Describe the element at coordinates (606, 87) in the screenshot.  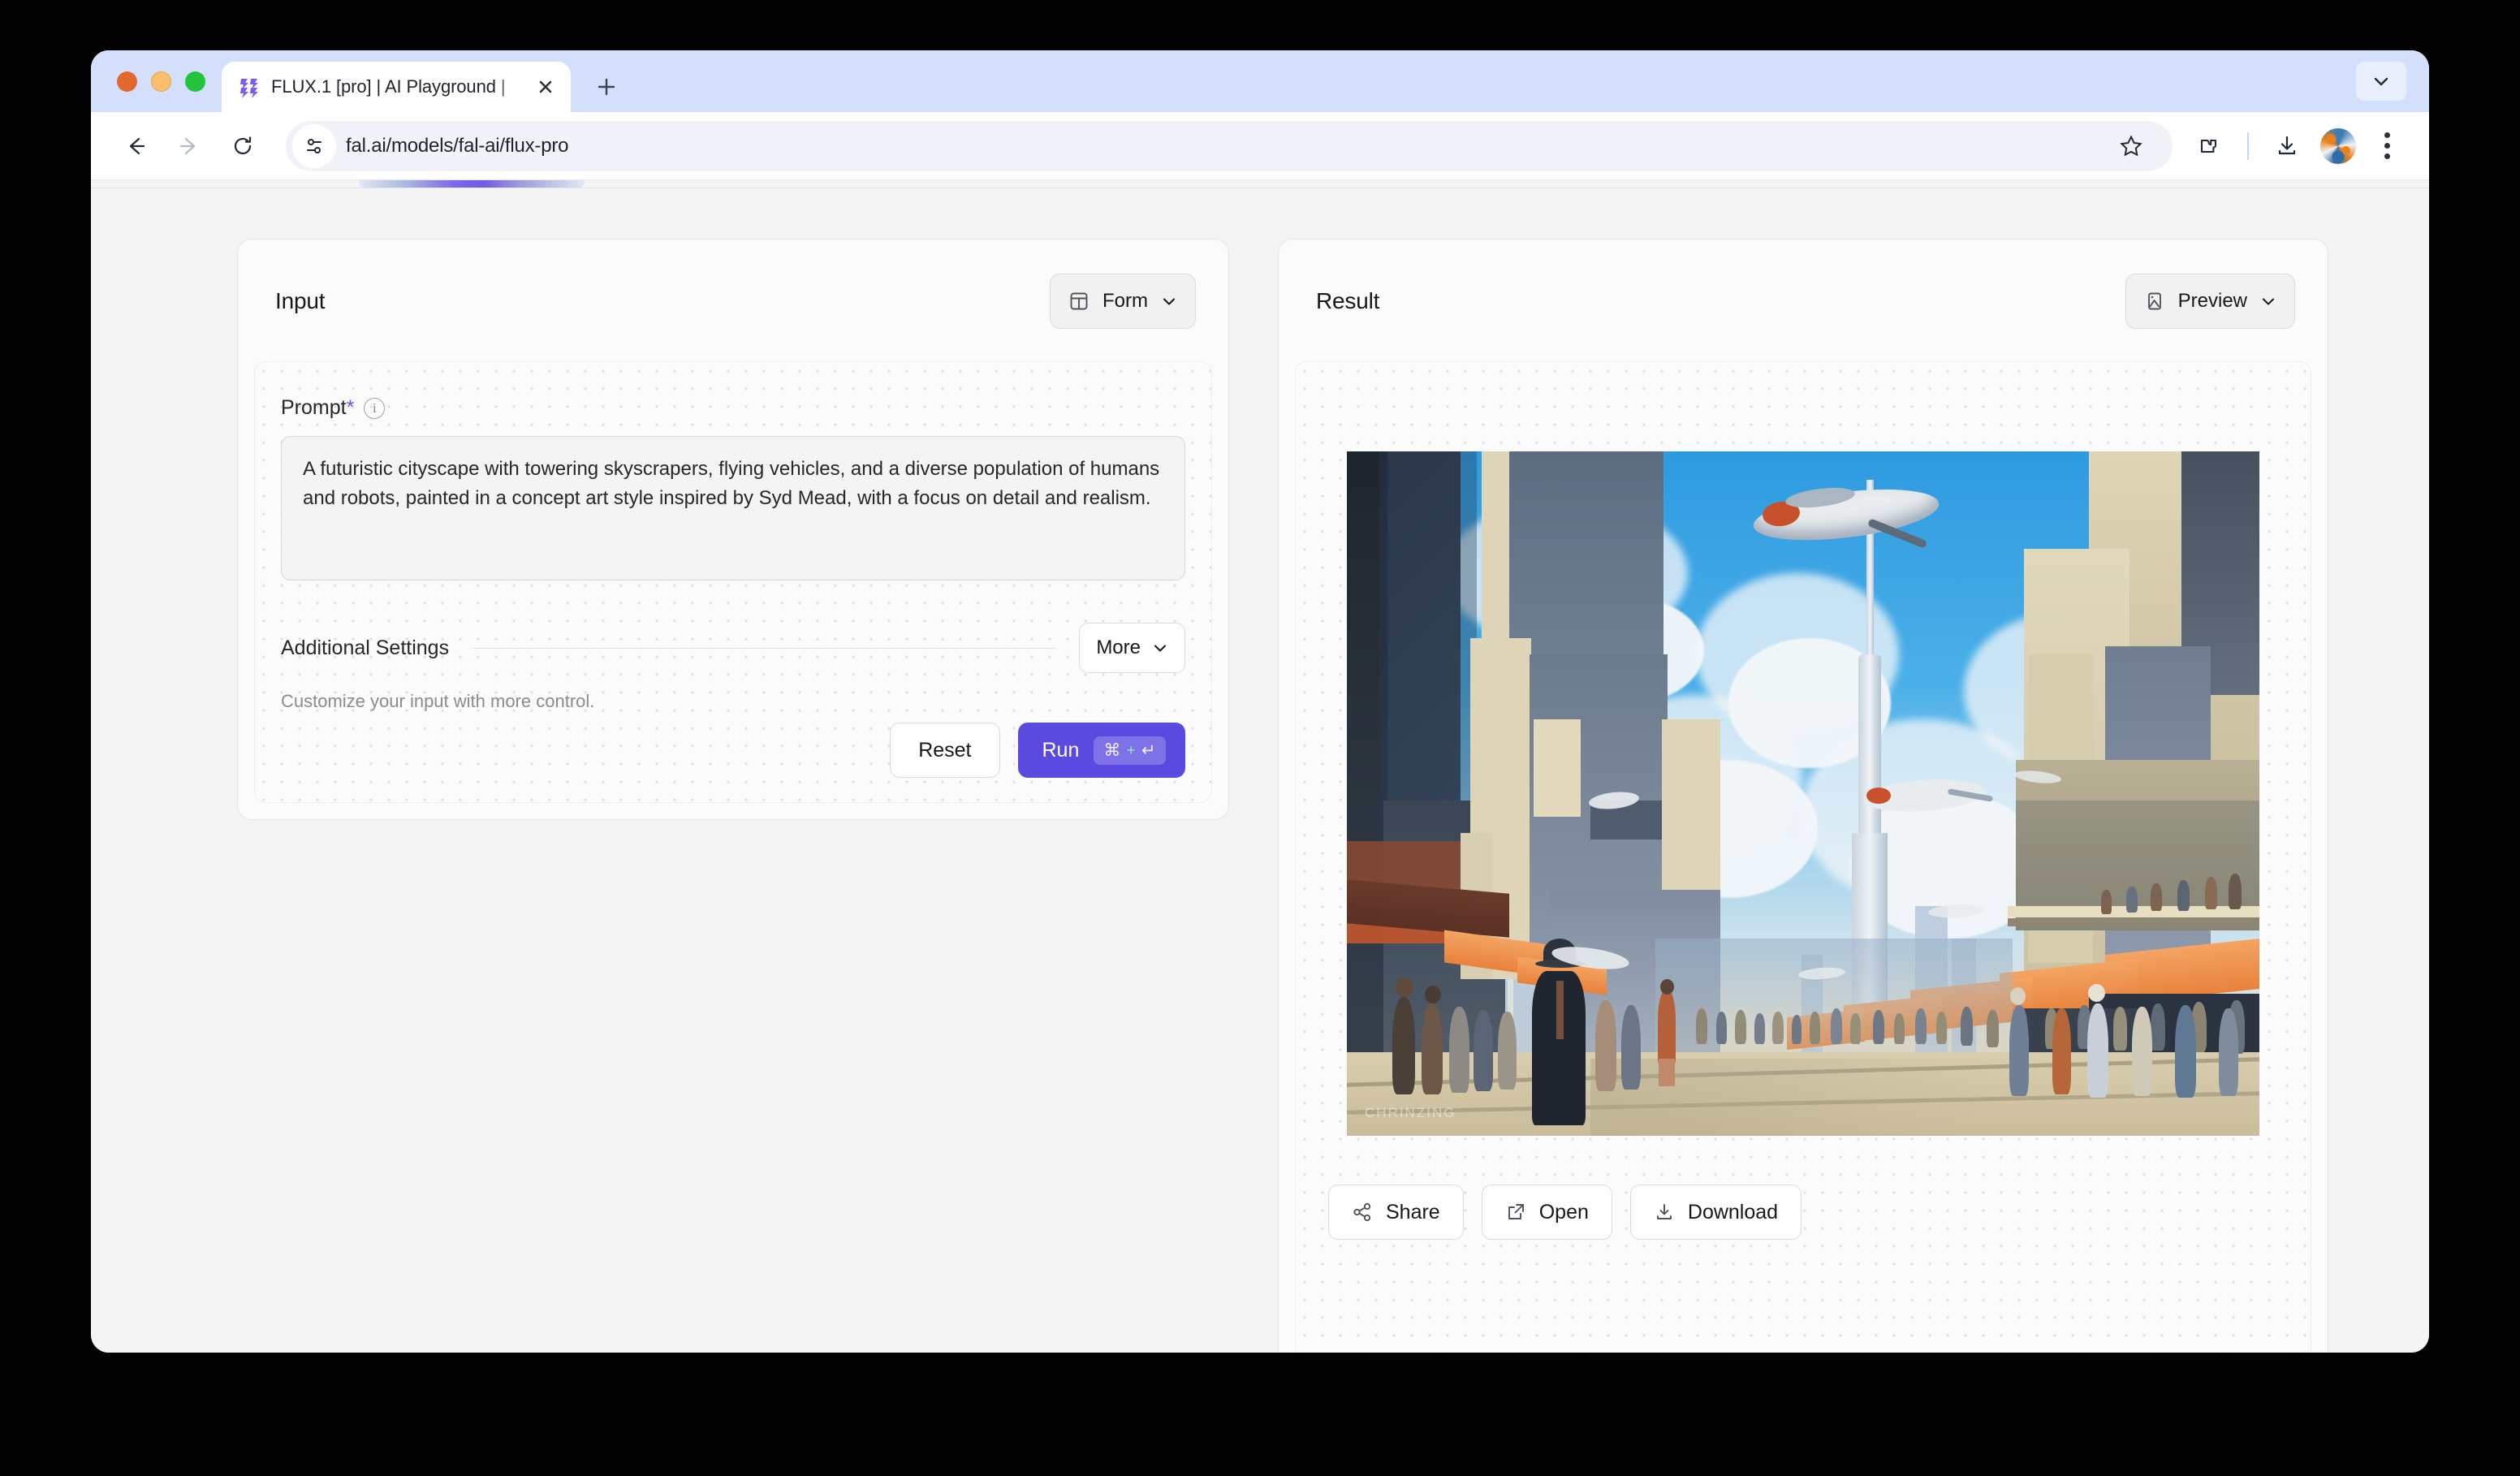
I see `new-tab-button` at that location.